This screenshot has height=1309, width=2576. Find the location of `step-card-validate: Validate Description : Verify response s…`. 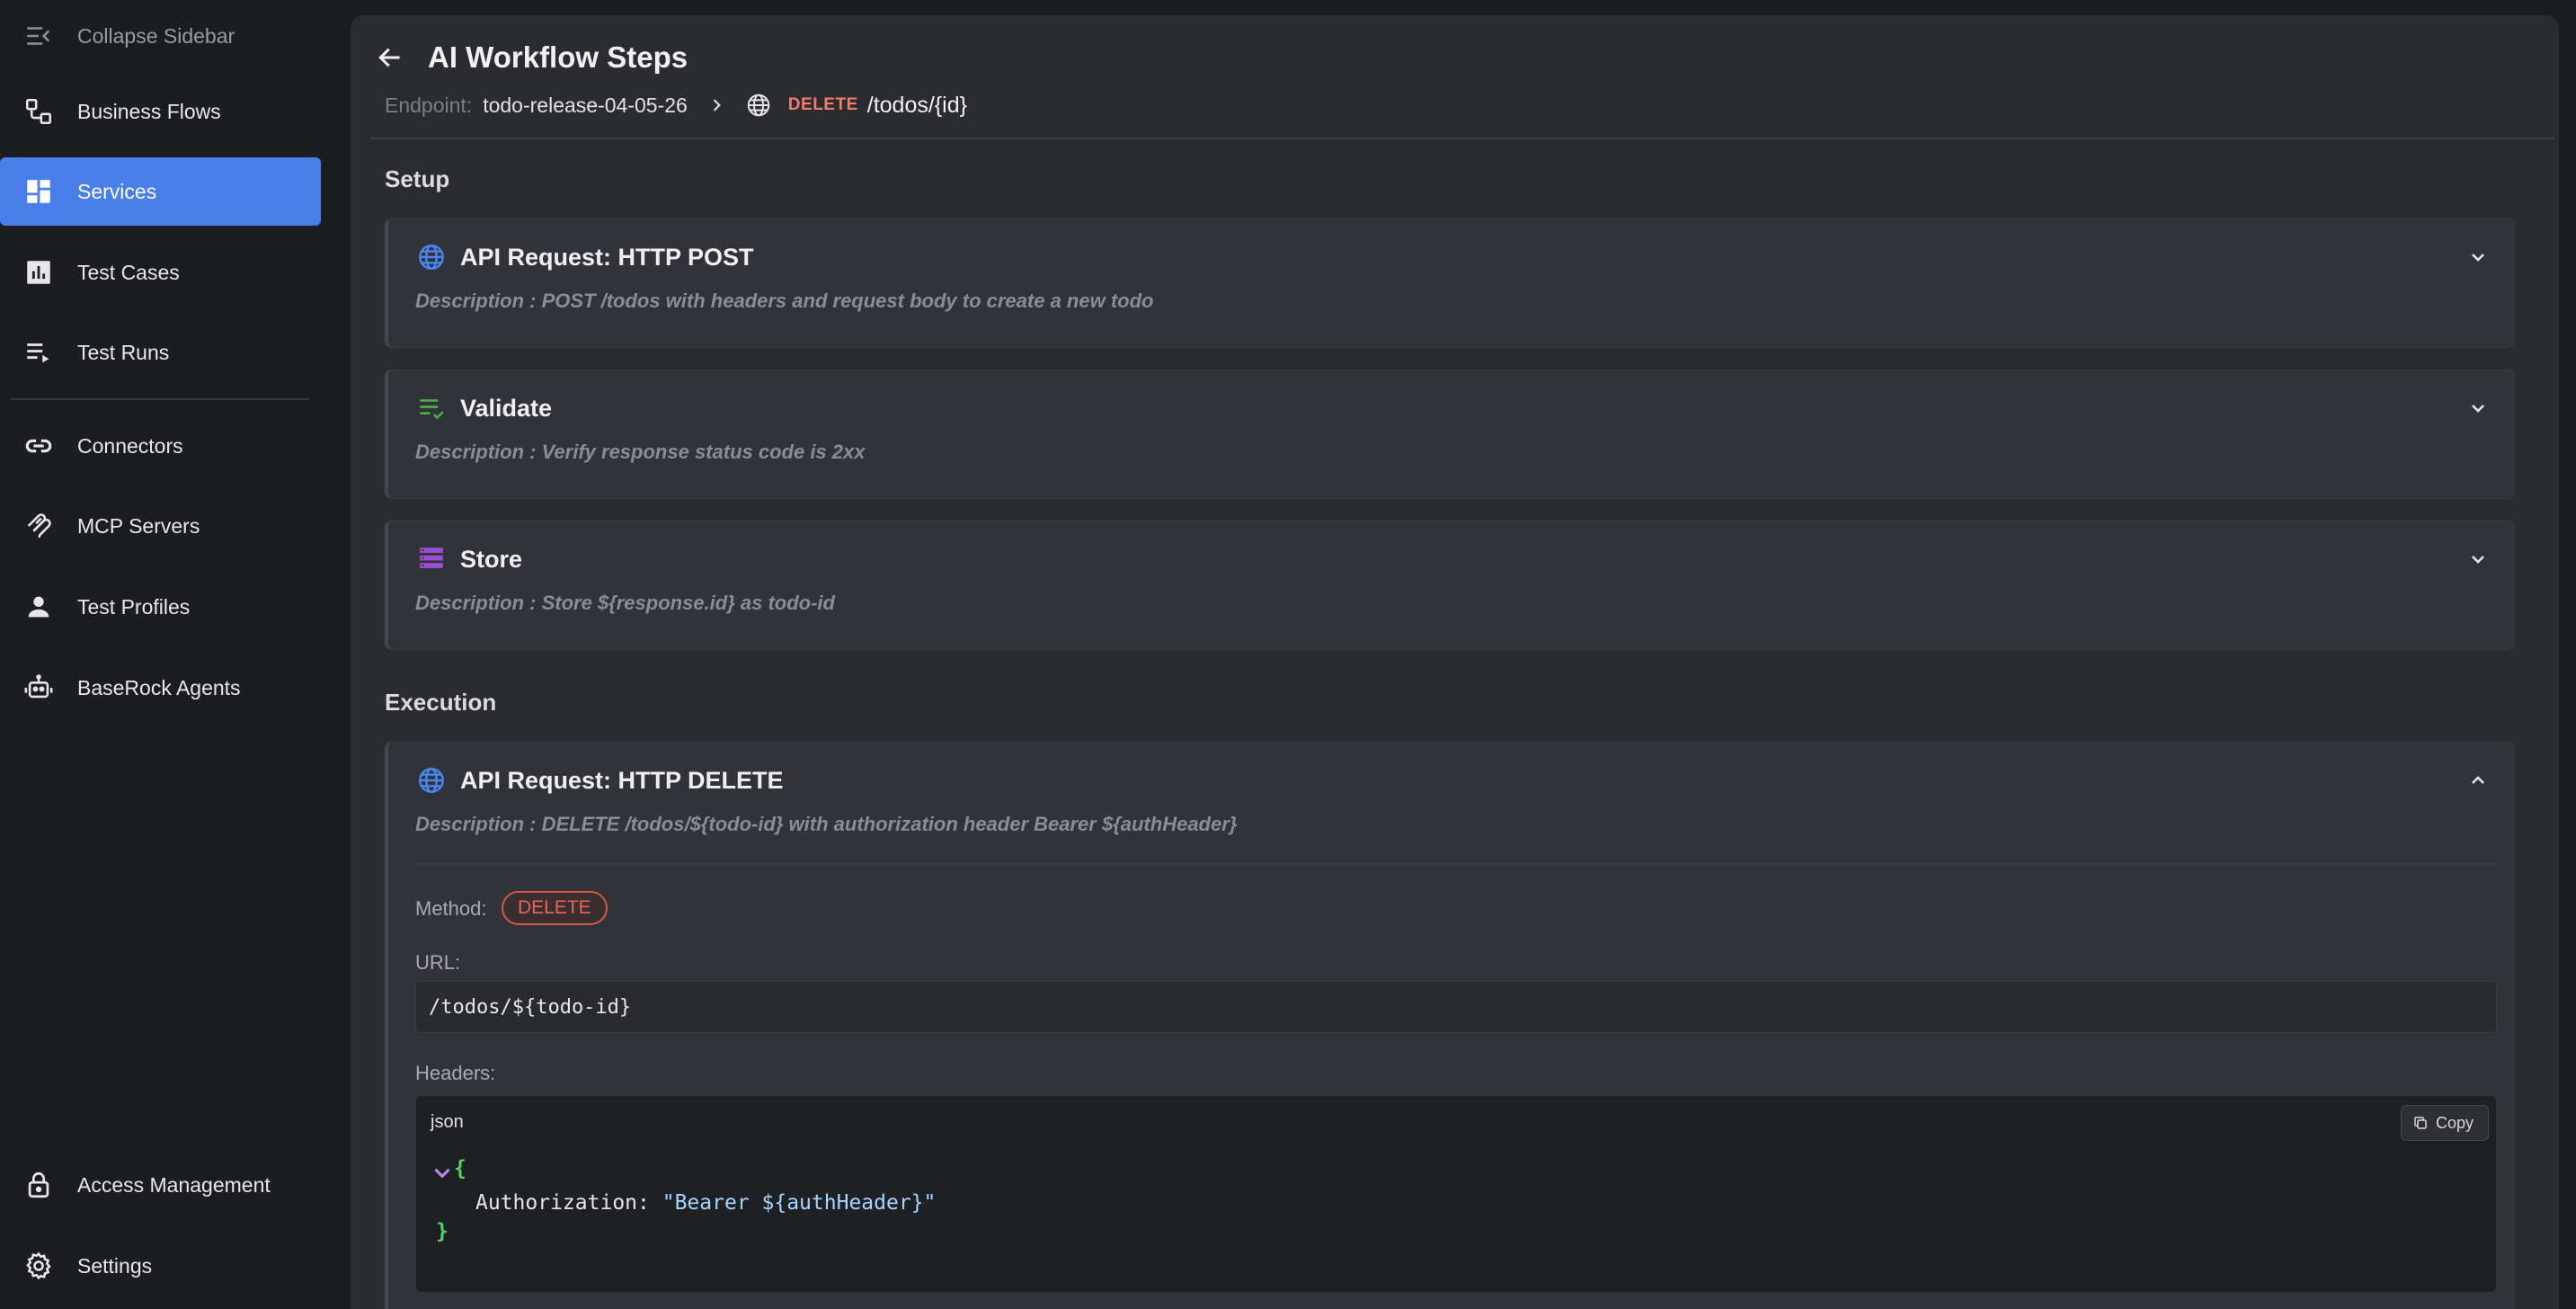

step-card-validate: Validate Description : Verify response s… is located at coordinates (1450, 434).